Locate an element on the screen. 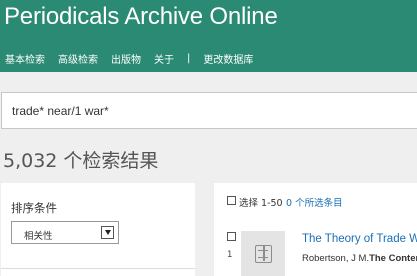 The image size is (417, 276). select-all-checkbox is located at coordinates (231, 200).